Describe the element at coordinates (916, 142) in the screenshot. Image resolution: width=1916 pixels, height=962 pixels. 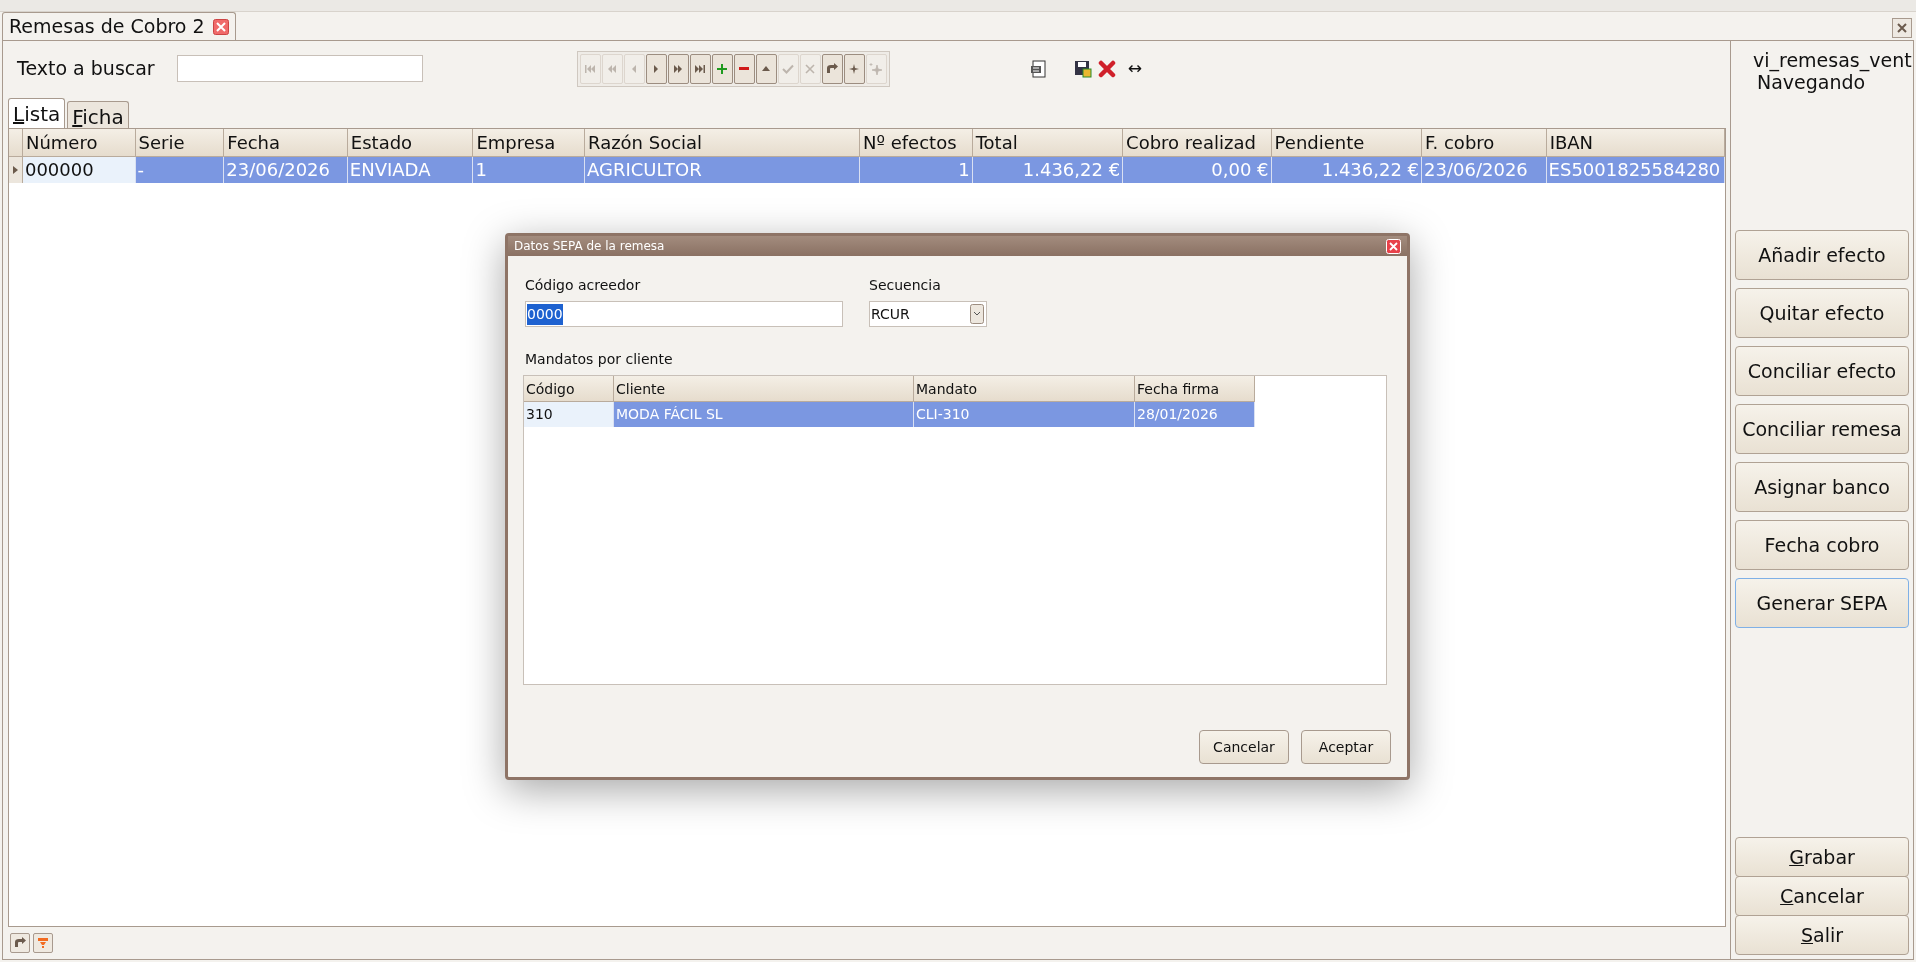
I see `column-header: Nº efectos` at that location.